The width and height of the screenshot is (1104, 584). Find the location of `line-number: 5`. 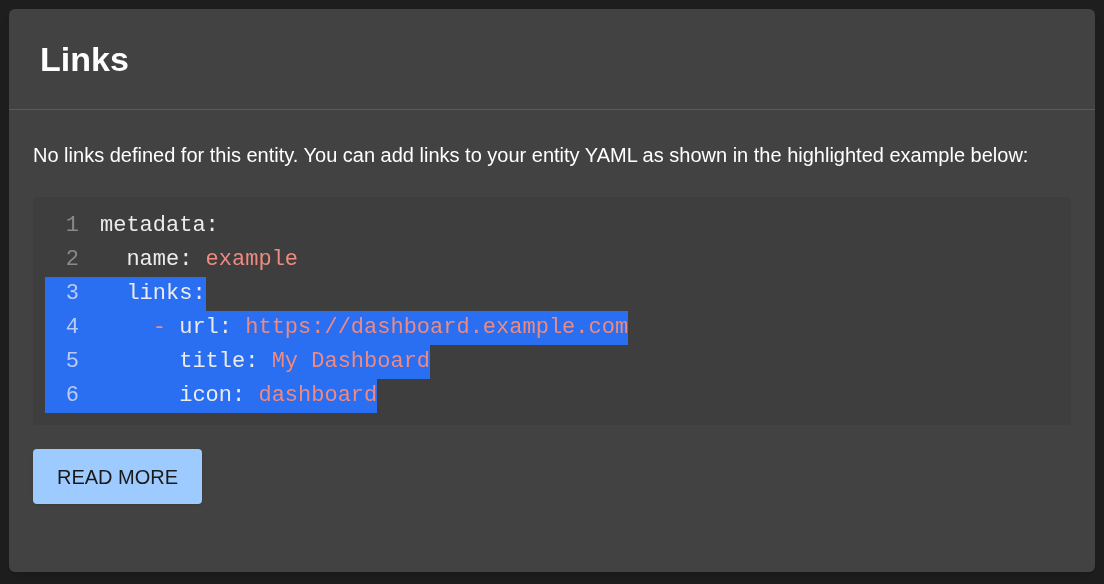

line-number: 5 is located at coordinates (72, 362).